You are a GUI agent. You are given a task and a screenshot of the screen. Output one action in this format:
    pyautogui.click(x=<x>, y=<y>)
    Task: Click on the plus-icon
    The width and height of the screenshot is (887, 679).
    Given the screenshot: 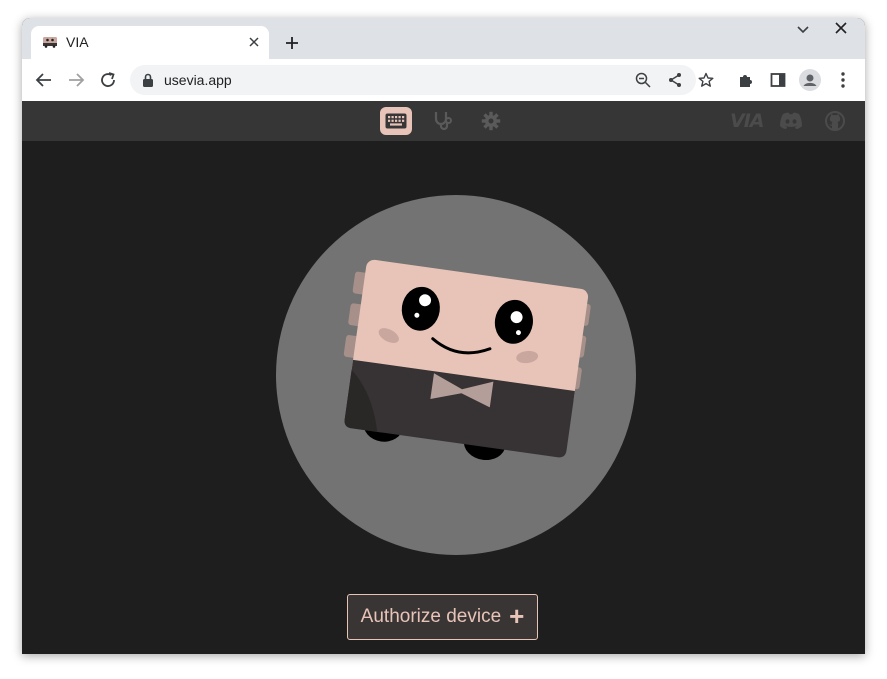 What is the action you would take?
    pyautogui.click(x=292, y=43)
    